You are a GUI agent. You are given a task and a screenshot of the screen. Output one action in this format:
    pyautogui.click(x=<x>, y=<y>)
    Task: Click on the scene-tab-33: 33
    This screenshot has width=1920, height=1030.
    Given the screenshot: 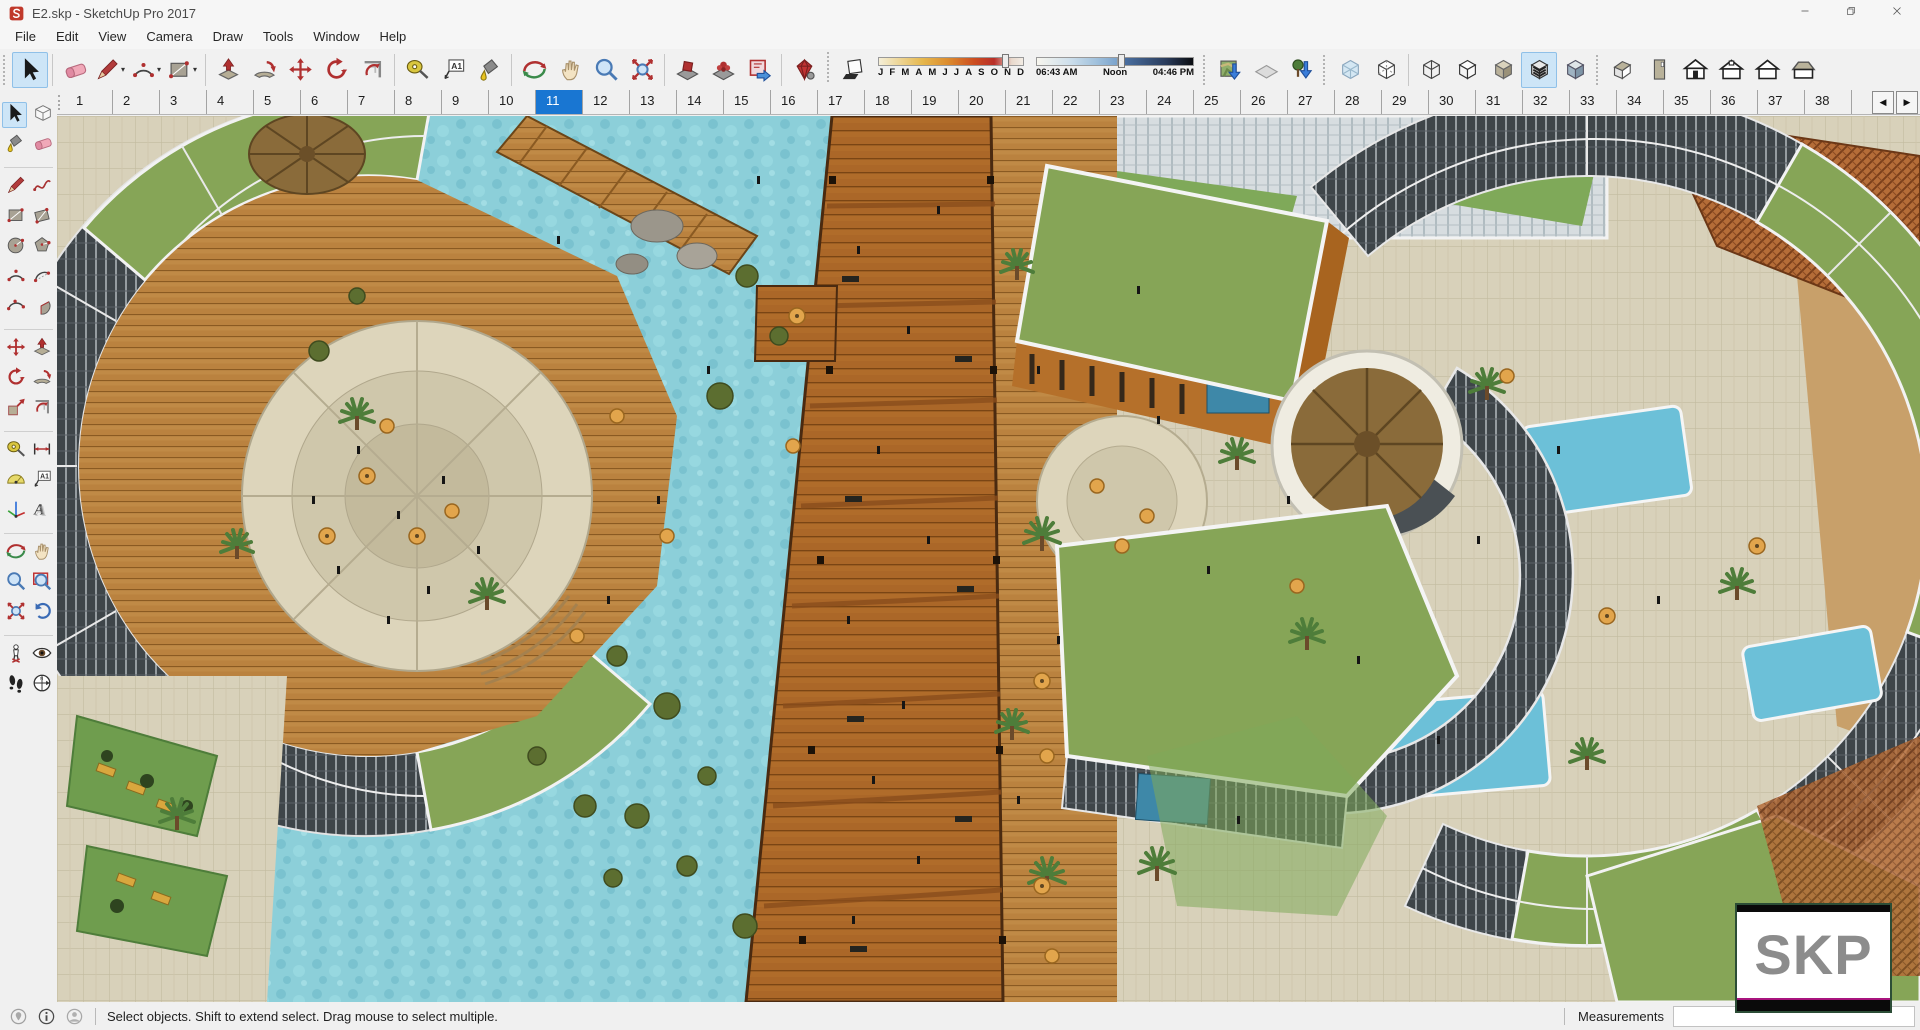 What is the action you would take?
    pyautogui.click(x=1593, y=102)
    